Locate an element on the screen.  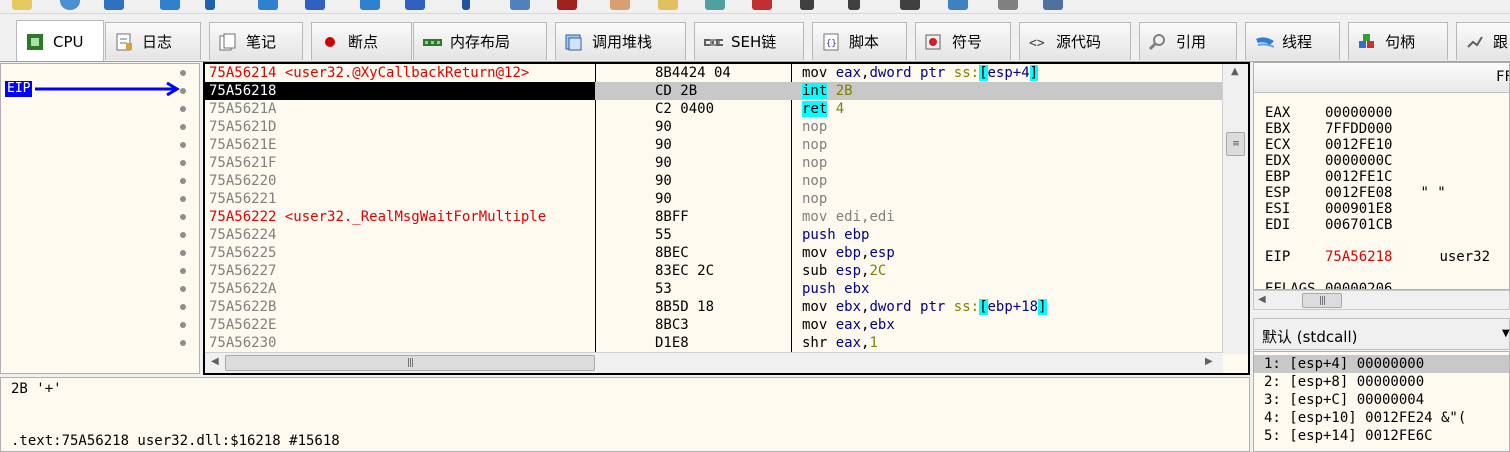
stack-arg-row: 5: [esp+14] 0012FE6C is located at coordinates (1348, 436).